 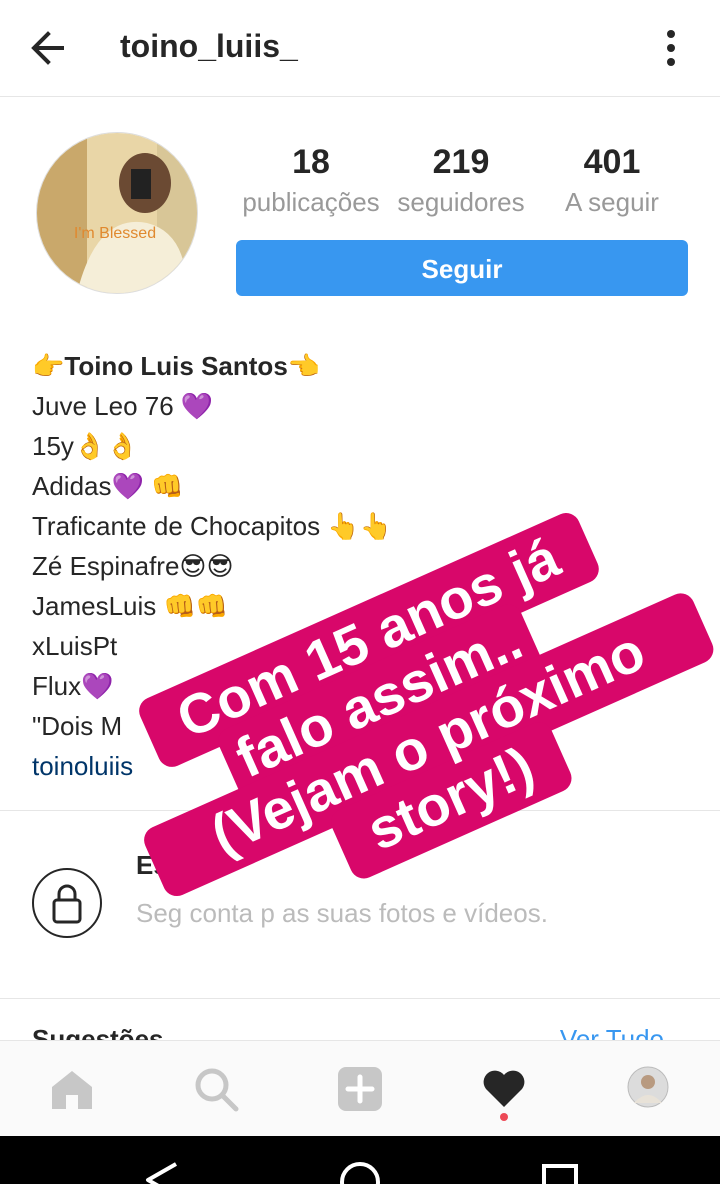 What do you see at coordinates (48, 48) in the screenshot?
I see `back-arrow-icon` at bounding box center [48, 48].